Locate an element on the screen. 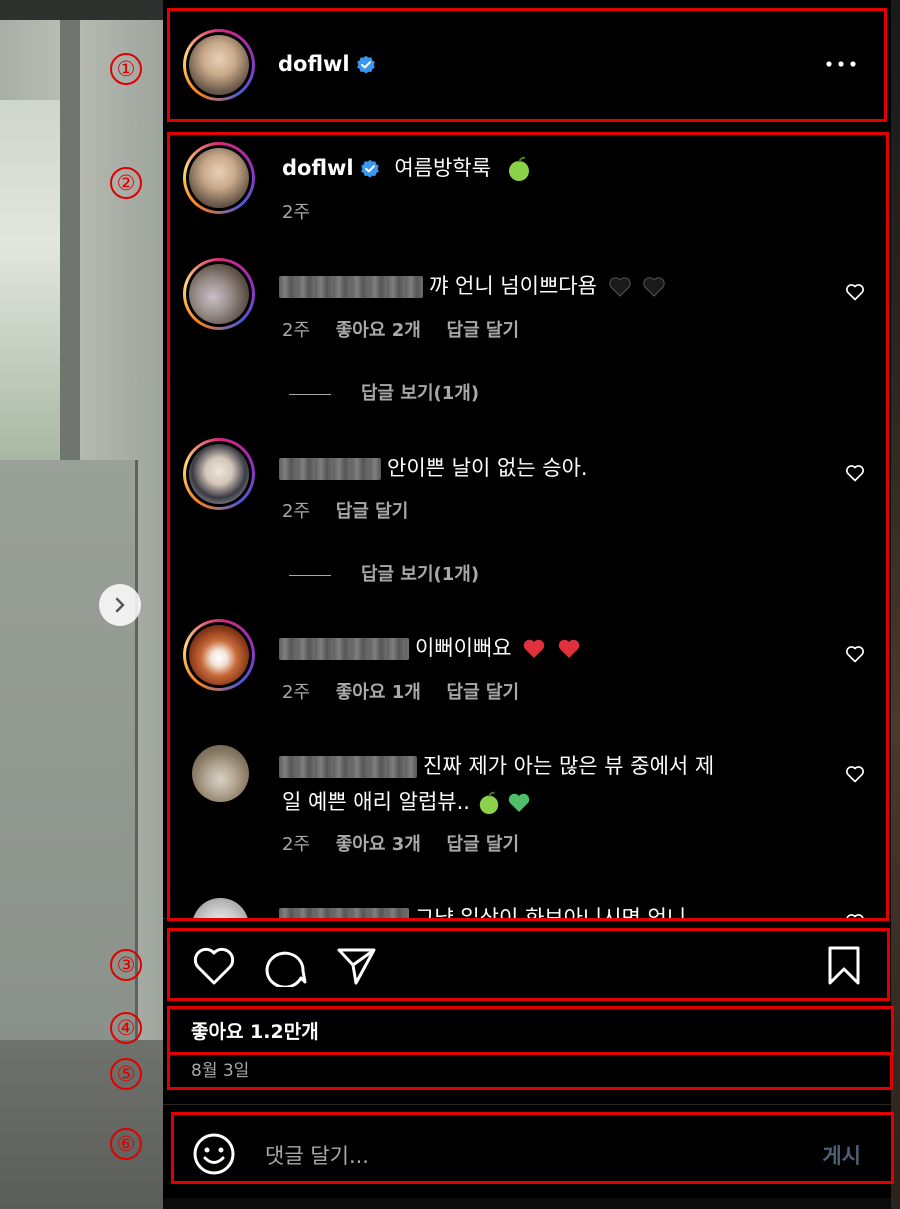 This screenshot has width=900, height=1209. bookmark-icon is located at coordinates (844, 966).